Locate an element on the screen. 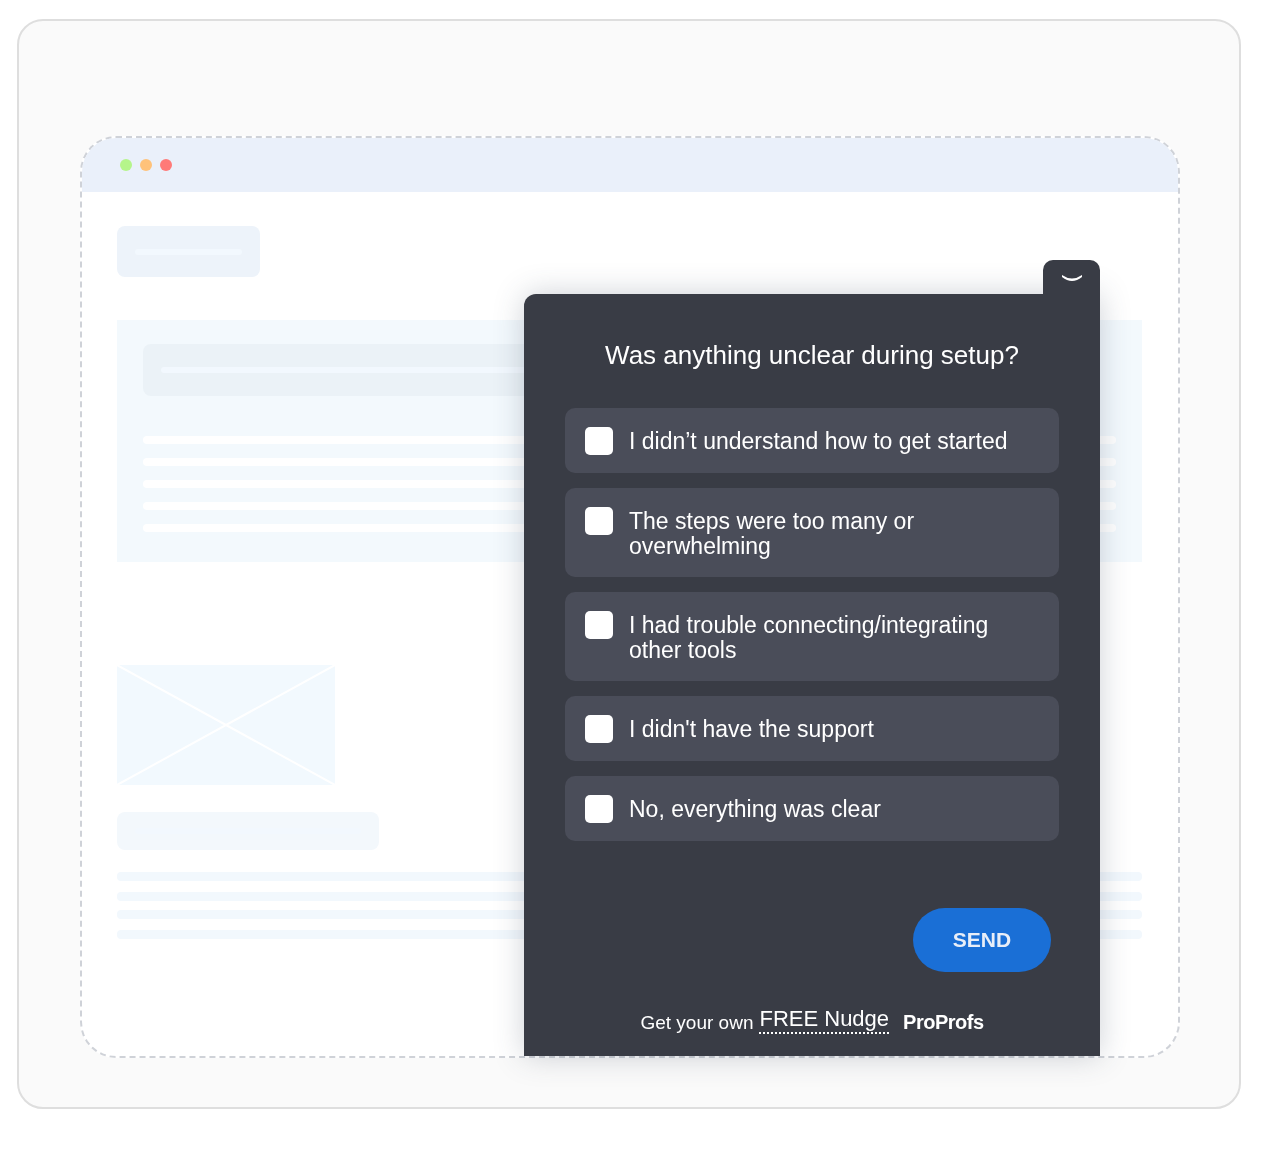 The height and width of the screenshot is (1151, 1269). collapse-button is located at coordinates (1071, 280).